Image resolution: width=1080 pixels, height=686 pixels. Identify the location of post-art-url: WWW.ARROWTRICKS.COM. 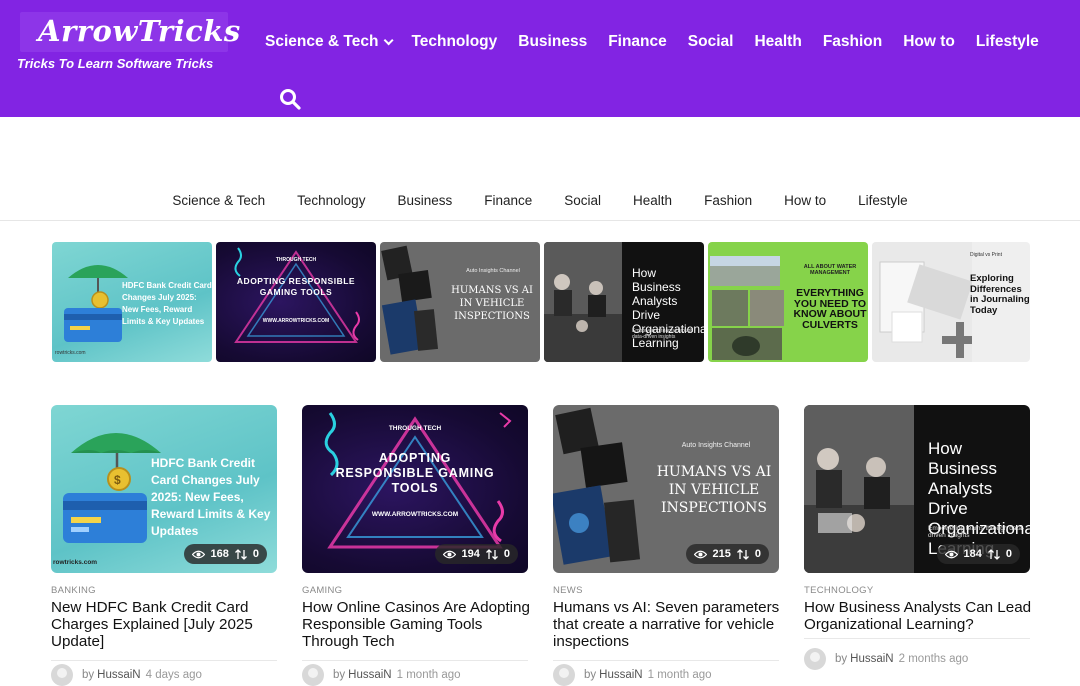
(415, 514).